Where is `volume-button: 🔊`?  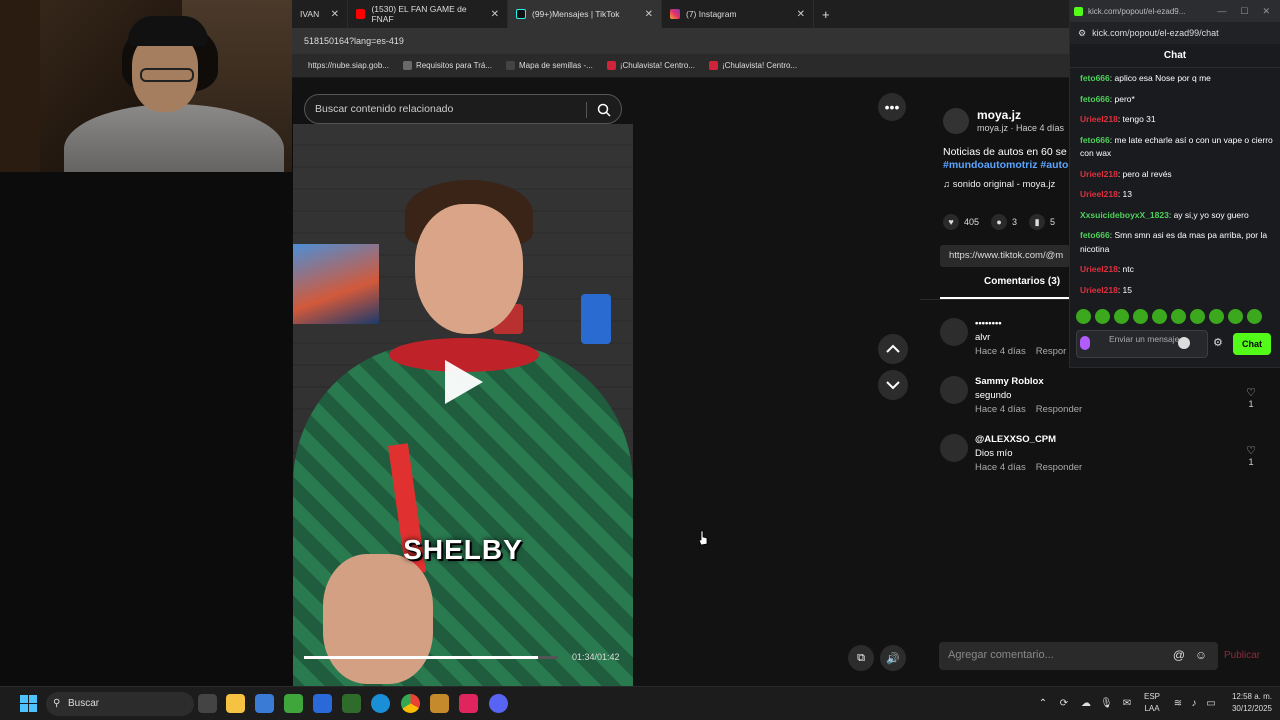
volume-button: 🔊 is located at coordinates (893, 658).